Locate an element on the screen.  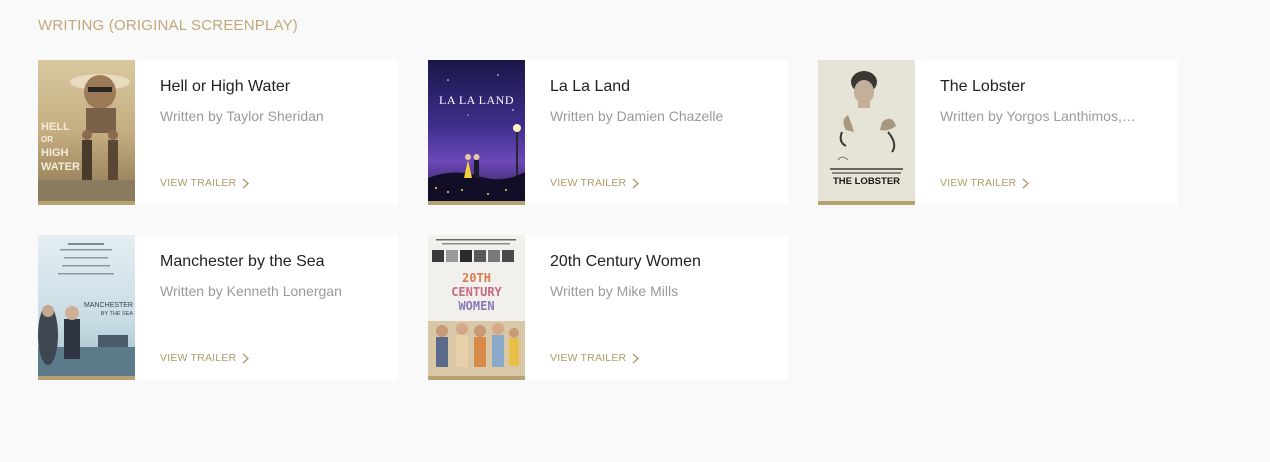
poster-the-lobster: THE LOBSTER is located at coordinates (866, 132).